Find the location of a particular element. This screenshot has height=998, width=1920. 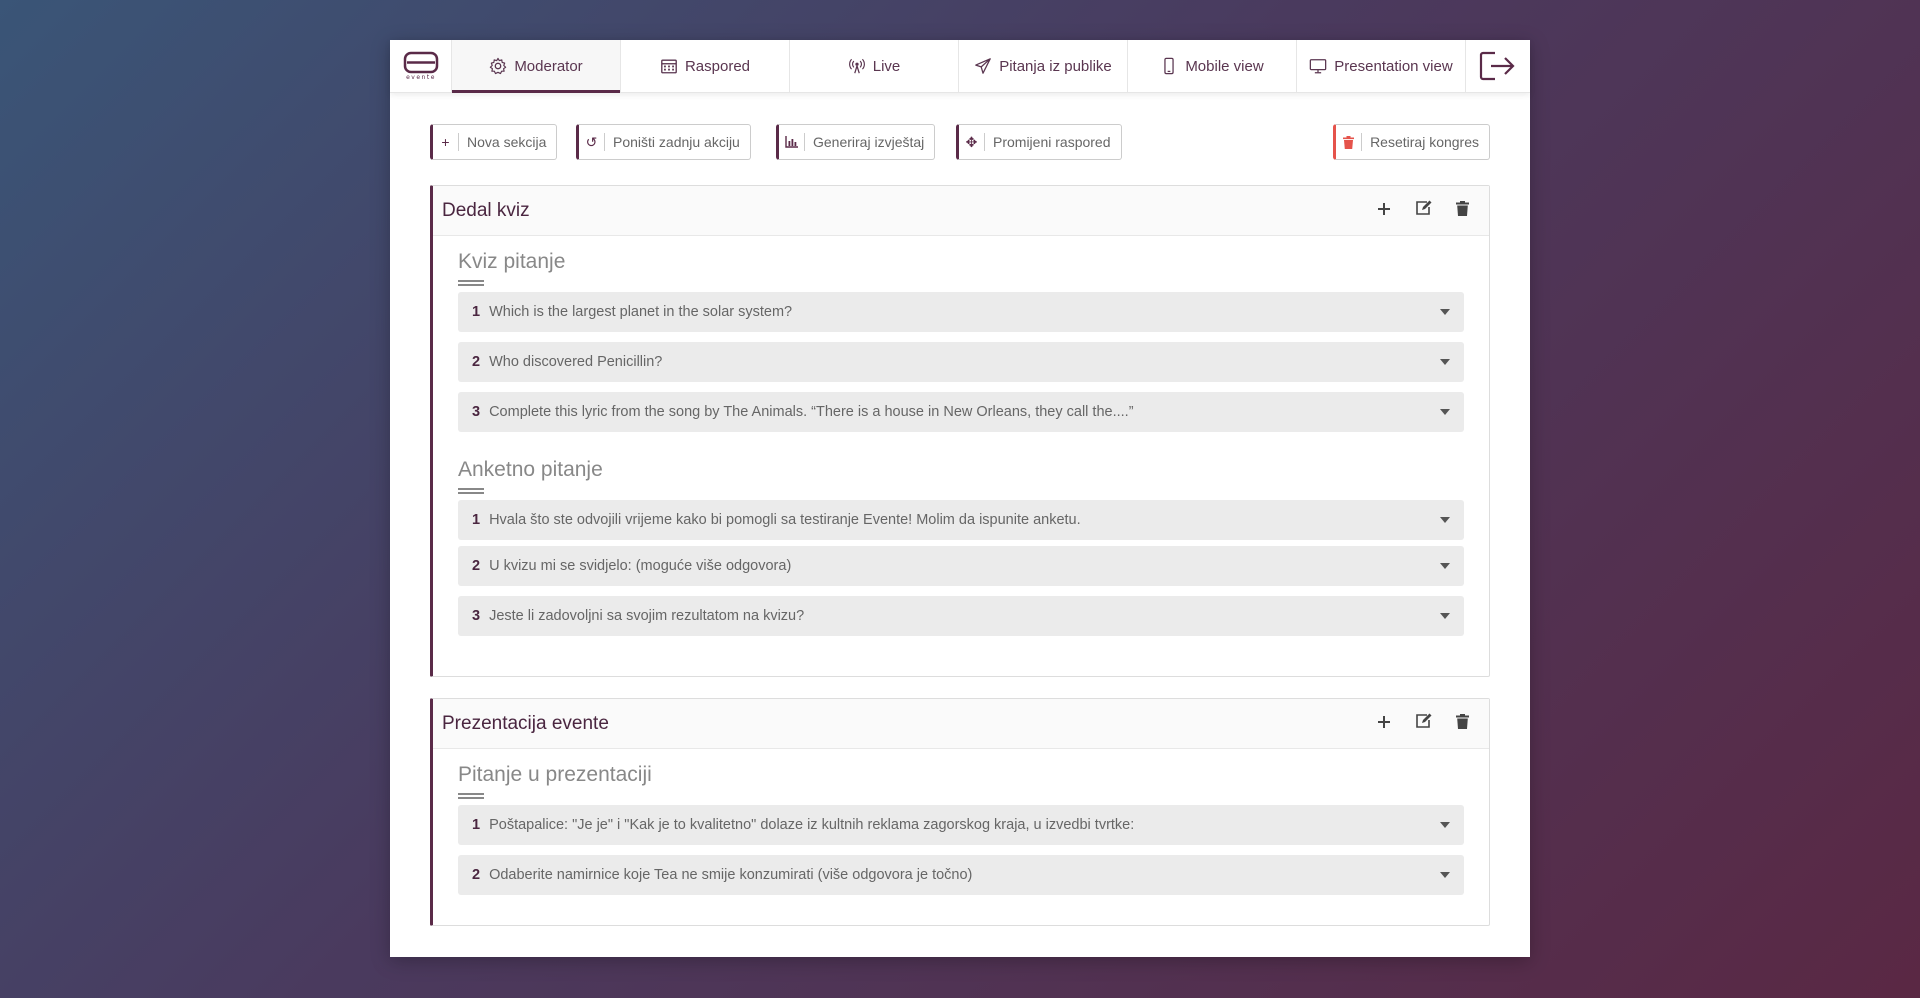

section-header: Dedal kviz is located at coordinates (961, 211).